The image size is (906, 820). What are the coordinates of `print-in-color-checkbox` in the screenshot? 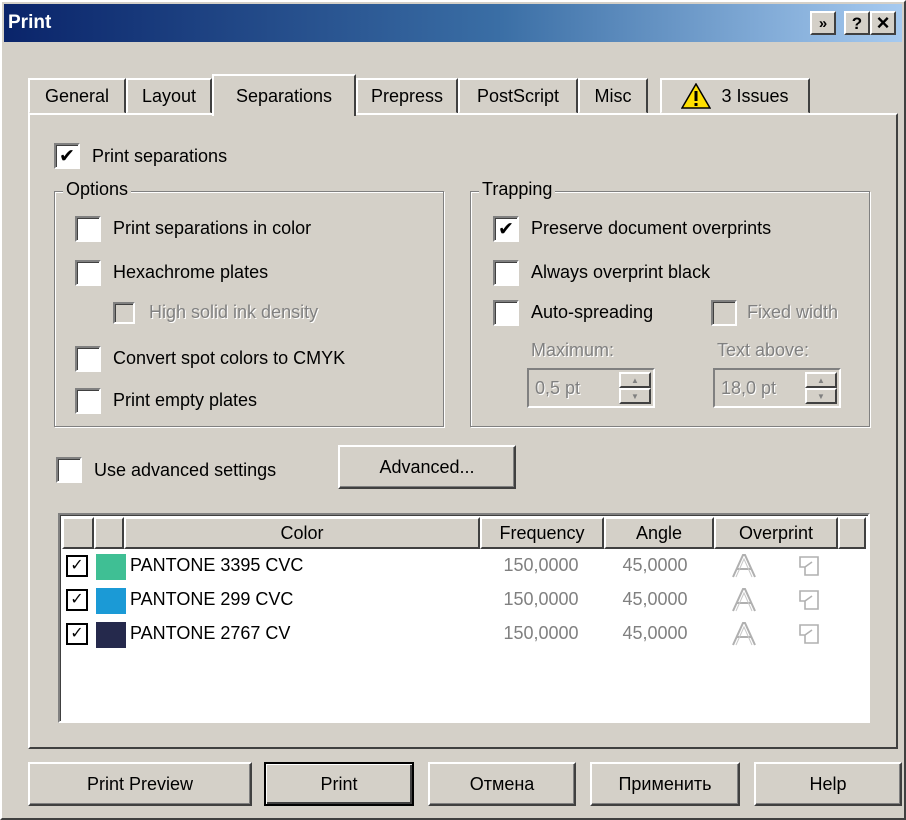 It's located at (88, 229).